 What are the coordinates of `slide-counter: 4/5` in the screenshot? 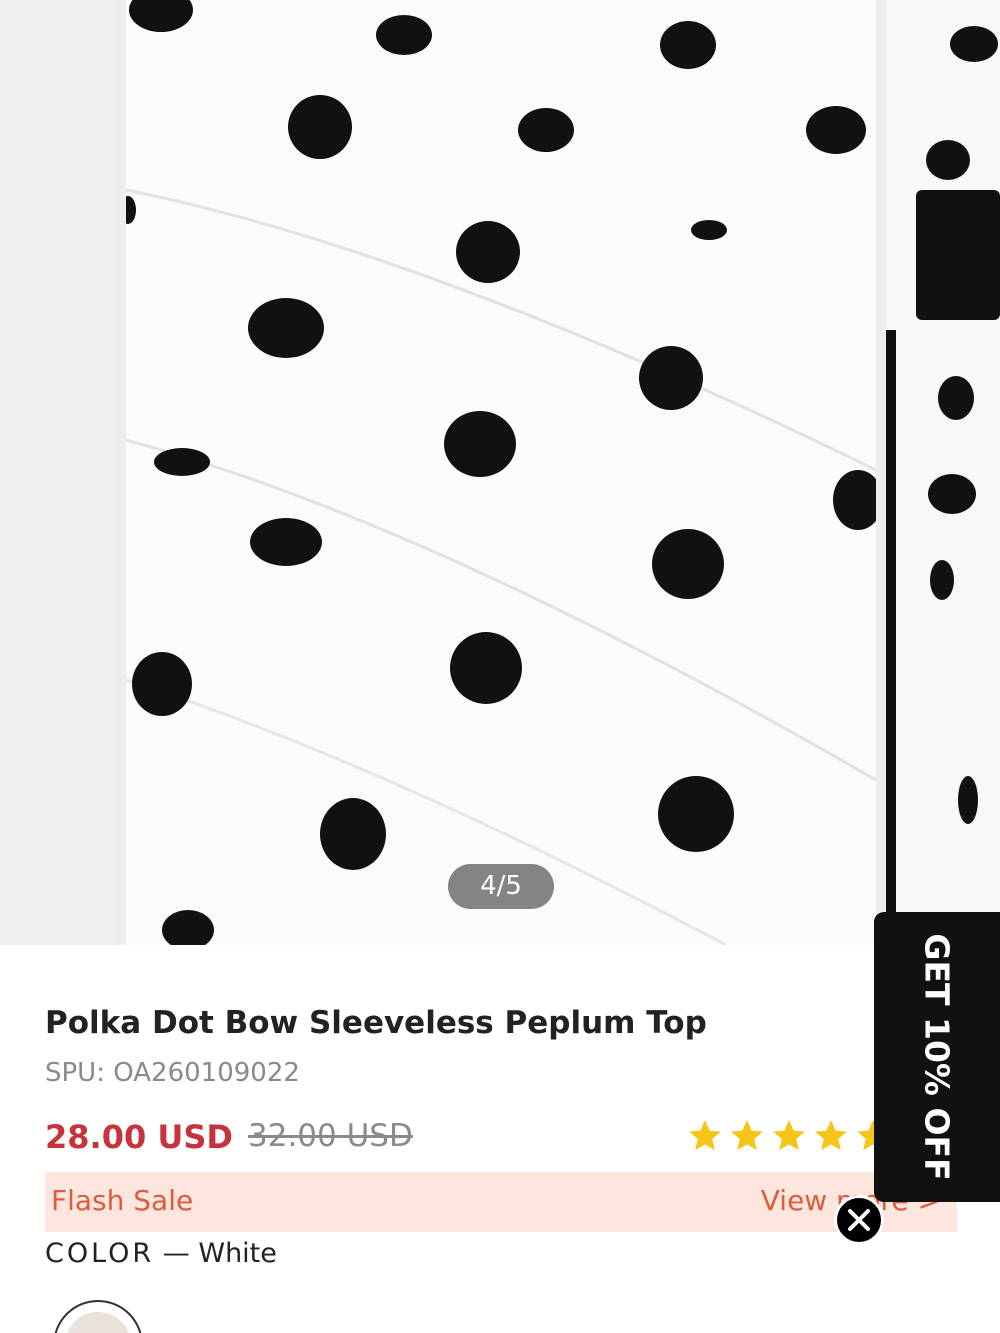 It's located at (501, 886).